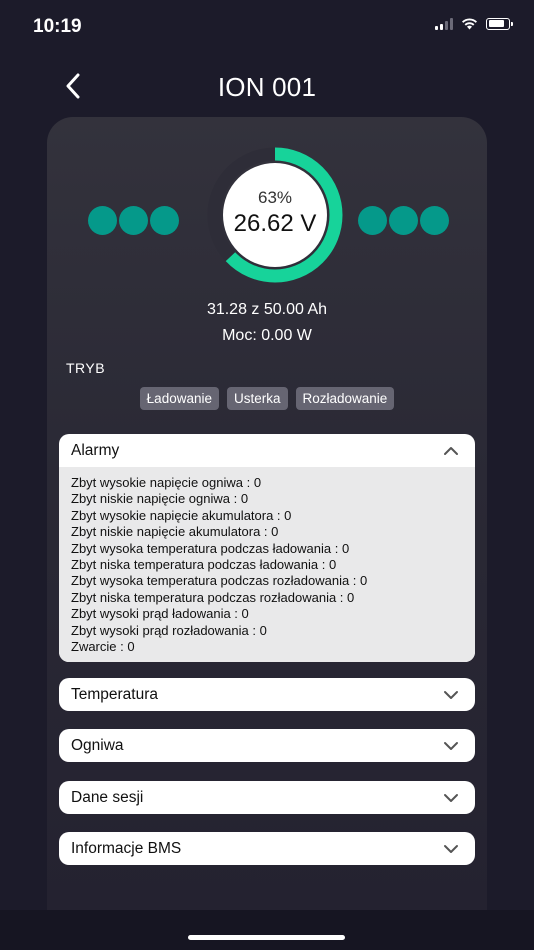 The image size is (534, 950). What do you see at coordinates (181, 515) in the screenshot?
I see `alarm-row: Zbyt wysokie napięcie akumulatora : 0` at bounding box center [181, 515].